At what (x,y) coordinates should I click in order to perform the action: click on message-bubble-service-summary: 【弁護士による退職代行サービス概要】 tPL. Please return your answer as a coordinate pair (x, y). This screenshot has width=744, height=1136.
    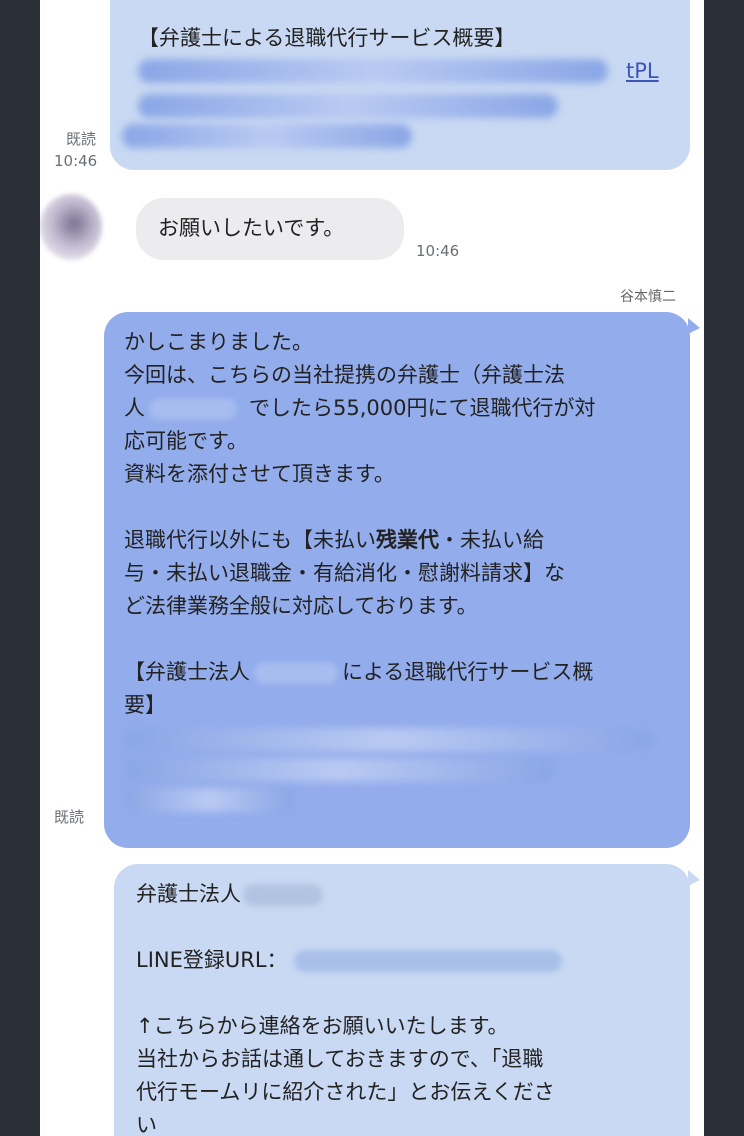
    Looking at the image, I should click on (400, 85).